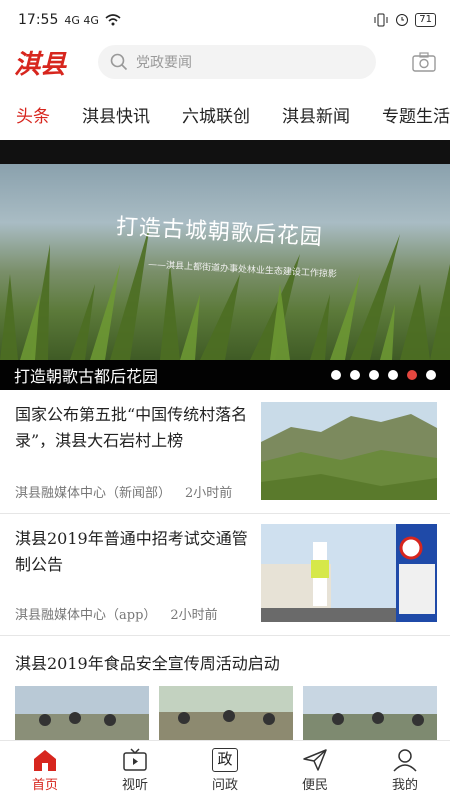 The image size is (450, 800). What do you see at coordinates (225, 375) in the screenshot?
I see `banner-caption-bar: 打造朝歌古都后花园` at bounding box center [225, 375].